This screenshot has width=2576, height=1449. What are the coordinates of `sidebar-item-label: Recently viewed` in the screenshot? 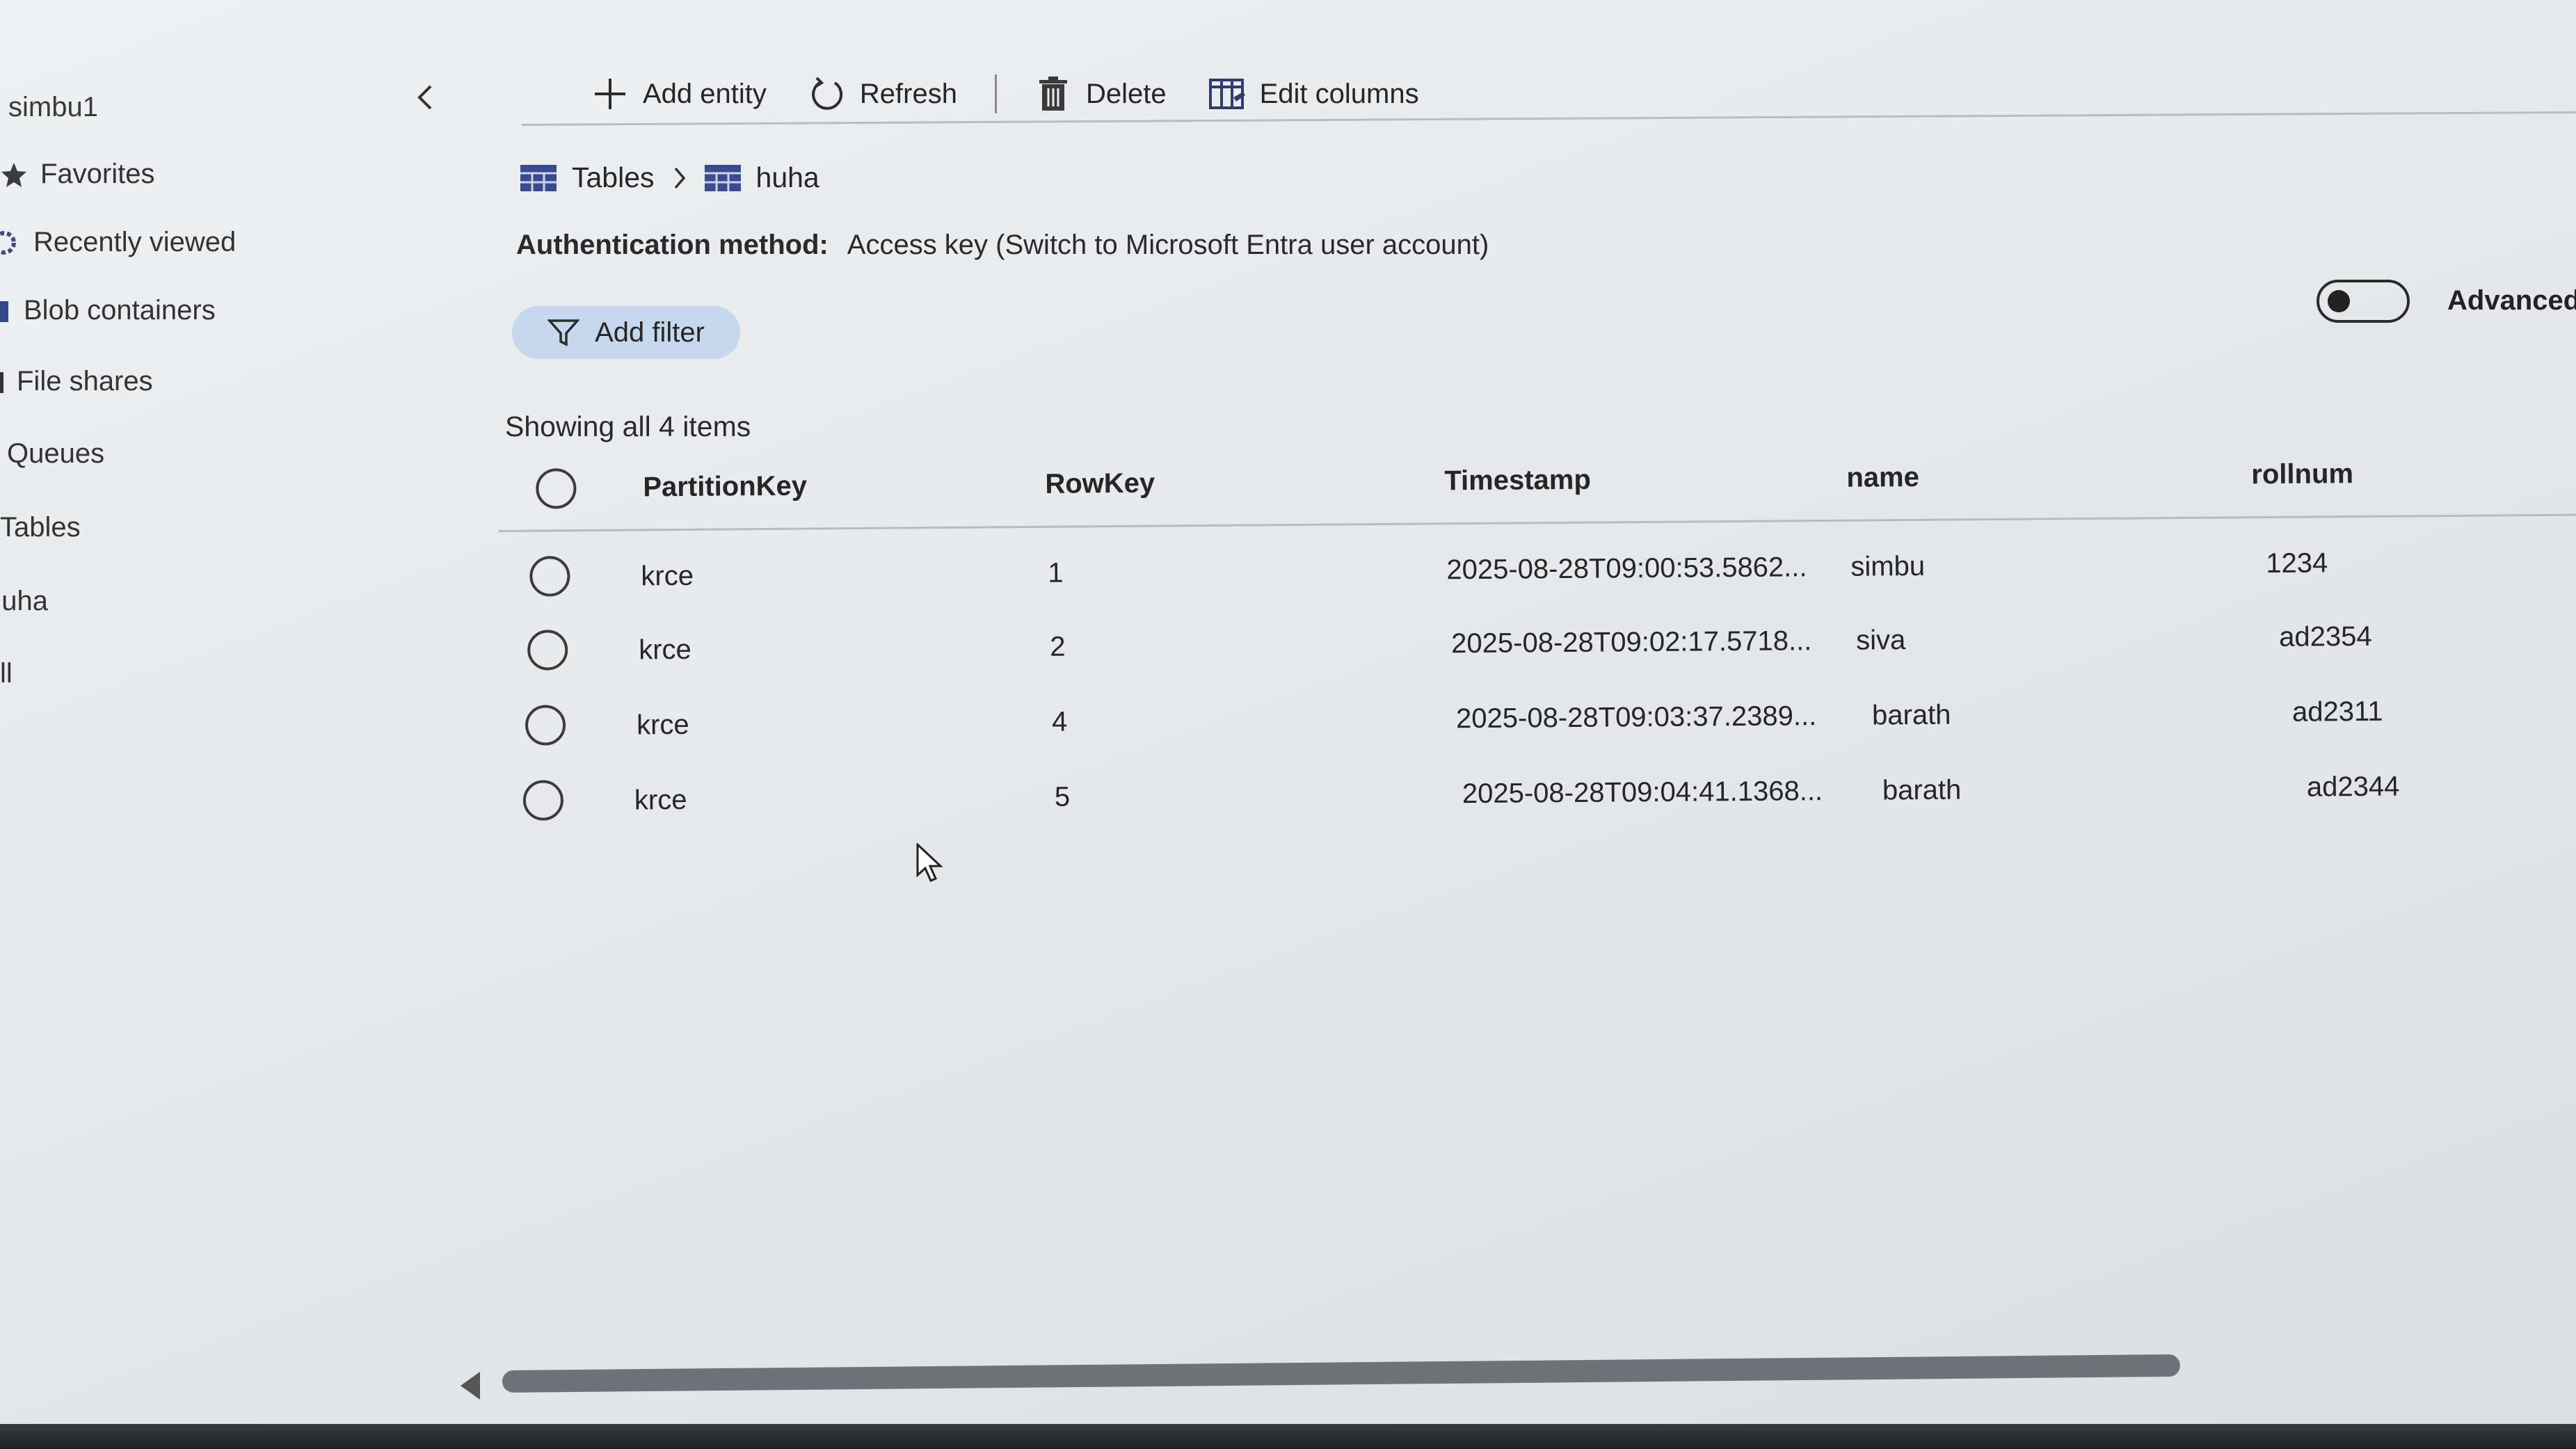 It's located at (135, 242).